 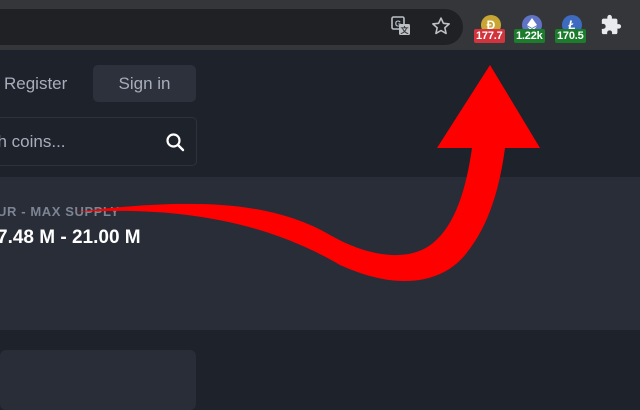 I want to click on price-badge: 1.22k, so click(x=529, y=36).